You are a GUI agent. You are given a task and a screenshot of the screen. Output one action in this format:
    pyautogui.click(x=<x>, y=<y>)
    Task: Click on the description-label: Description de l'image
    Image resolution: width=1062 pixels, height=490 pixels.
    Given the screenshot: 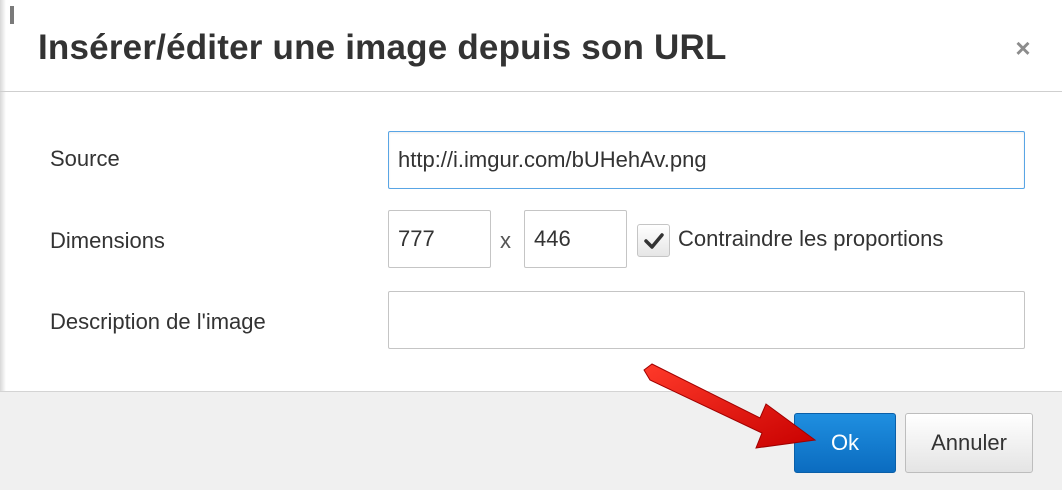 What is the action you would take?
    pyautogui.click(x=158, y=321)
    